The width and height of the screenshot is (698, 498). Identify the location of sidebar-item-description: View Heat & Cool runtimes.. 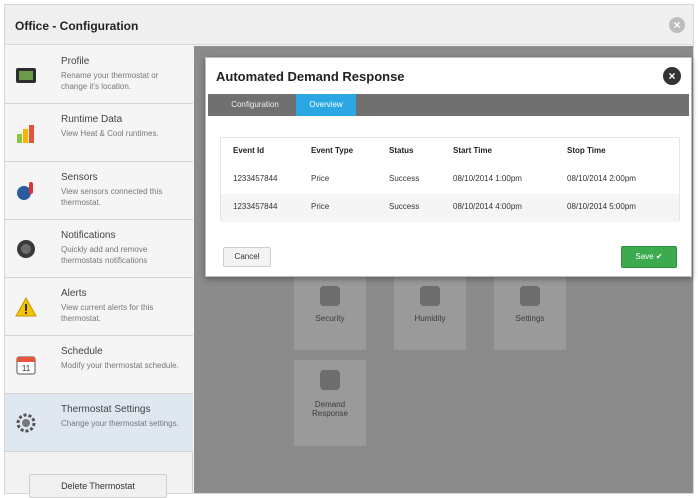
(110, 133).